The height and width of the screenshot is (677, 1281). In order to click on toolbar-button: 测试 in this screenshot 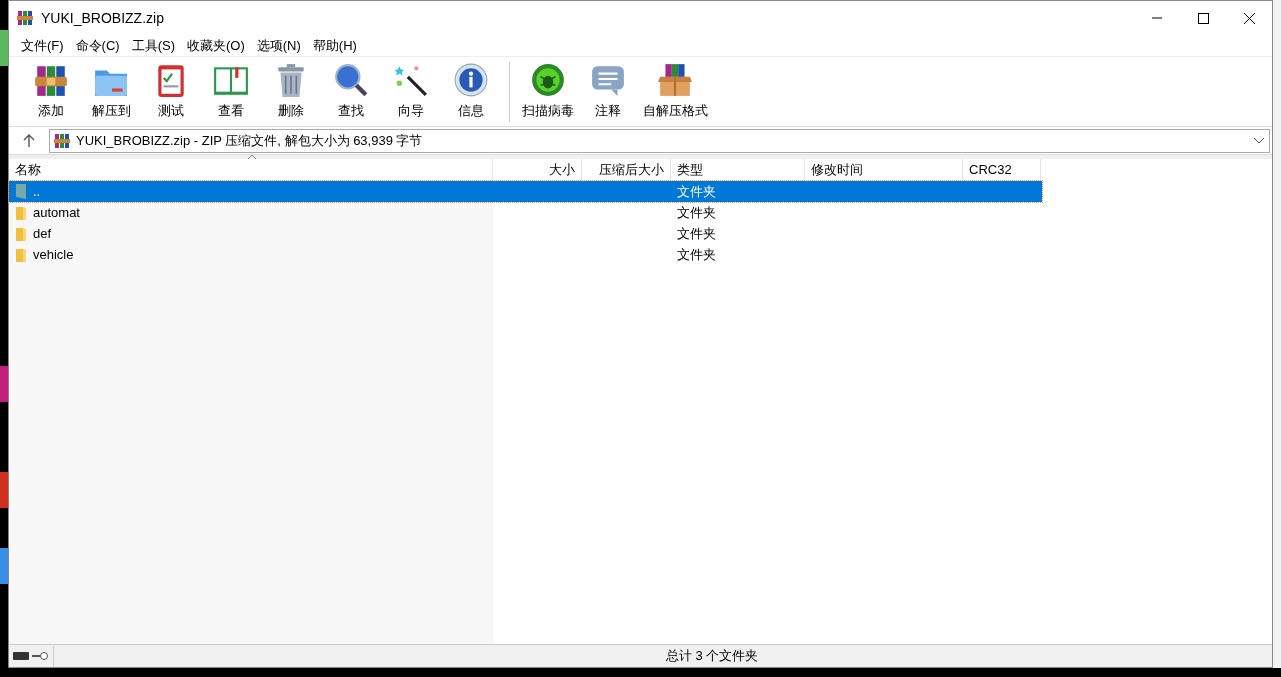, I will do `click(171, 91)`.